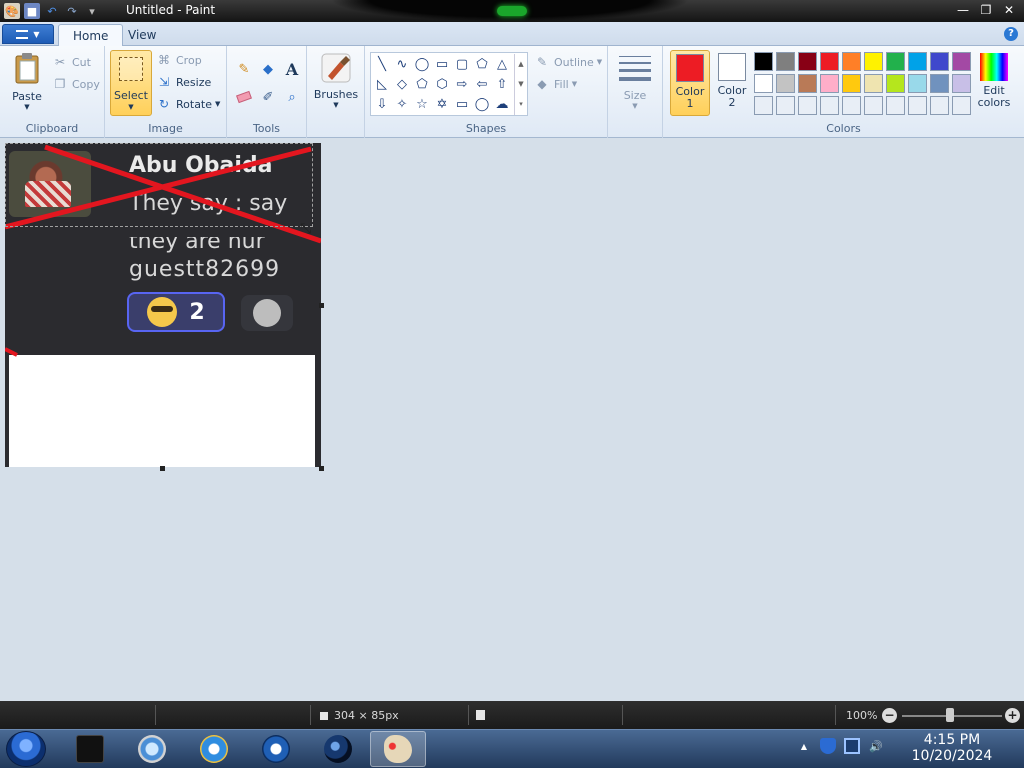 This screenshot has width=1024, height=768. Describe the element at coordinates (398, 749) in the screenshot. I see `taskbar-item-paint` at that location.